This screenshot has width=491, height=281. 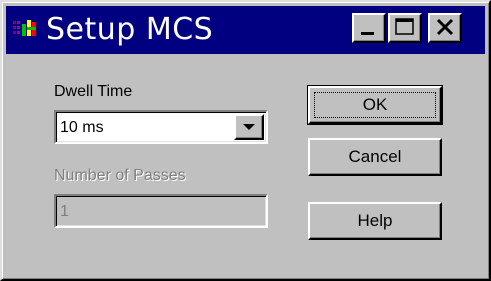 I want to click on dwell-time-label: Dwell Time, so click(x=93, y=91).